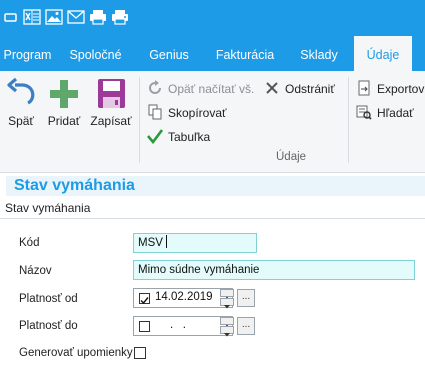 The width and height of the screenshot is (425, 387). Describe the element at coordinates (155, 112) in the screenshot. I see `copy-icon` at that location.